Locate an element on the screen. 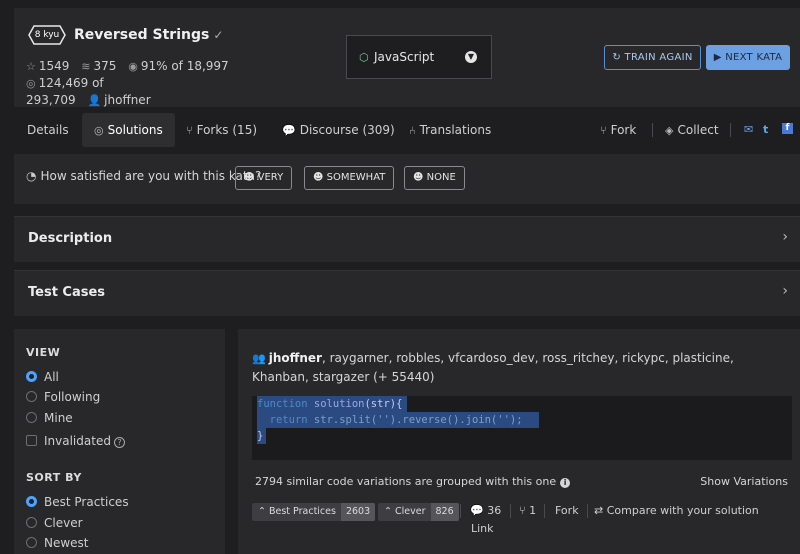 The height and width of the screenshot is (554, 800). comments-button: 💬 36 is located at coordinates (485, 510).